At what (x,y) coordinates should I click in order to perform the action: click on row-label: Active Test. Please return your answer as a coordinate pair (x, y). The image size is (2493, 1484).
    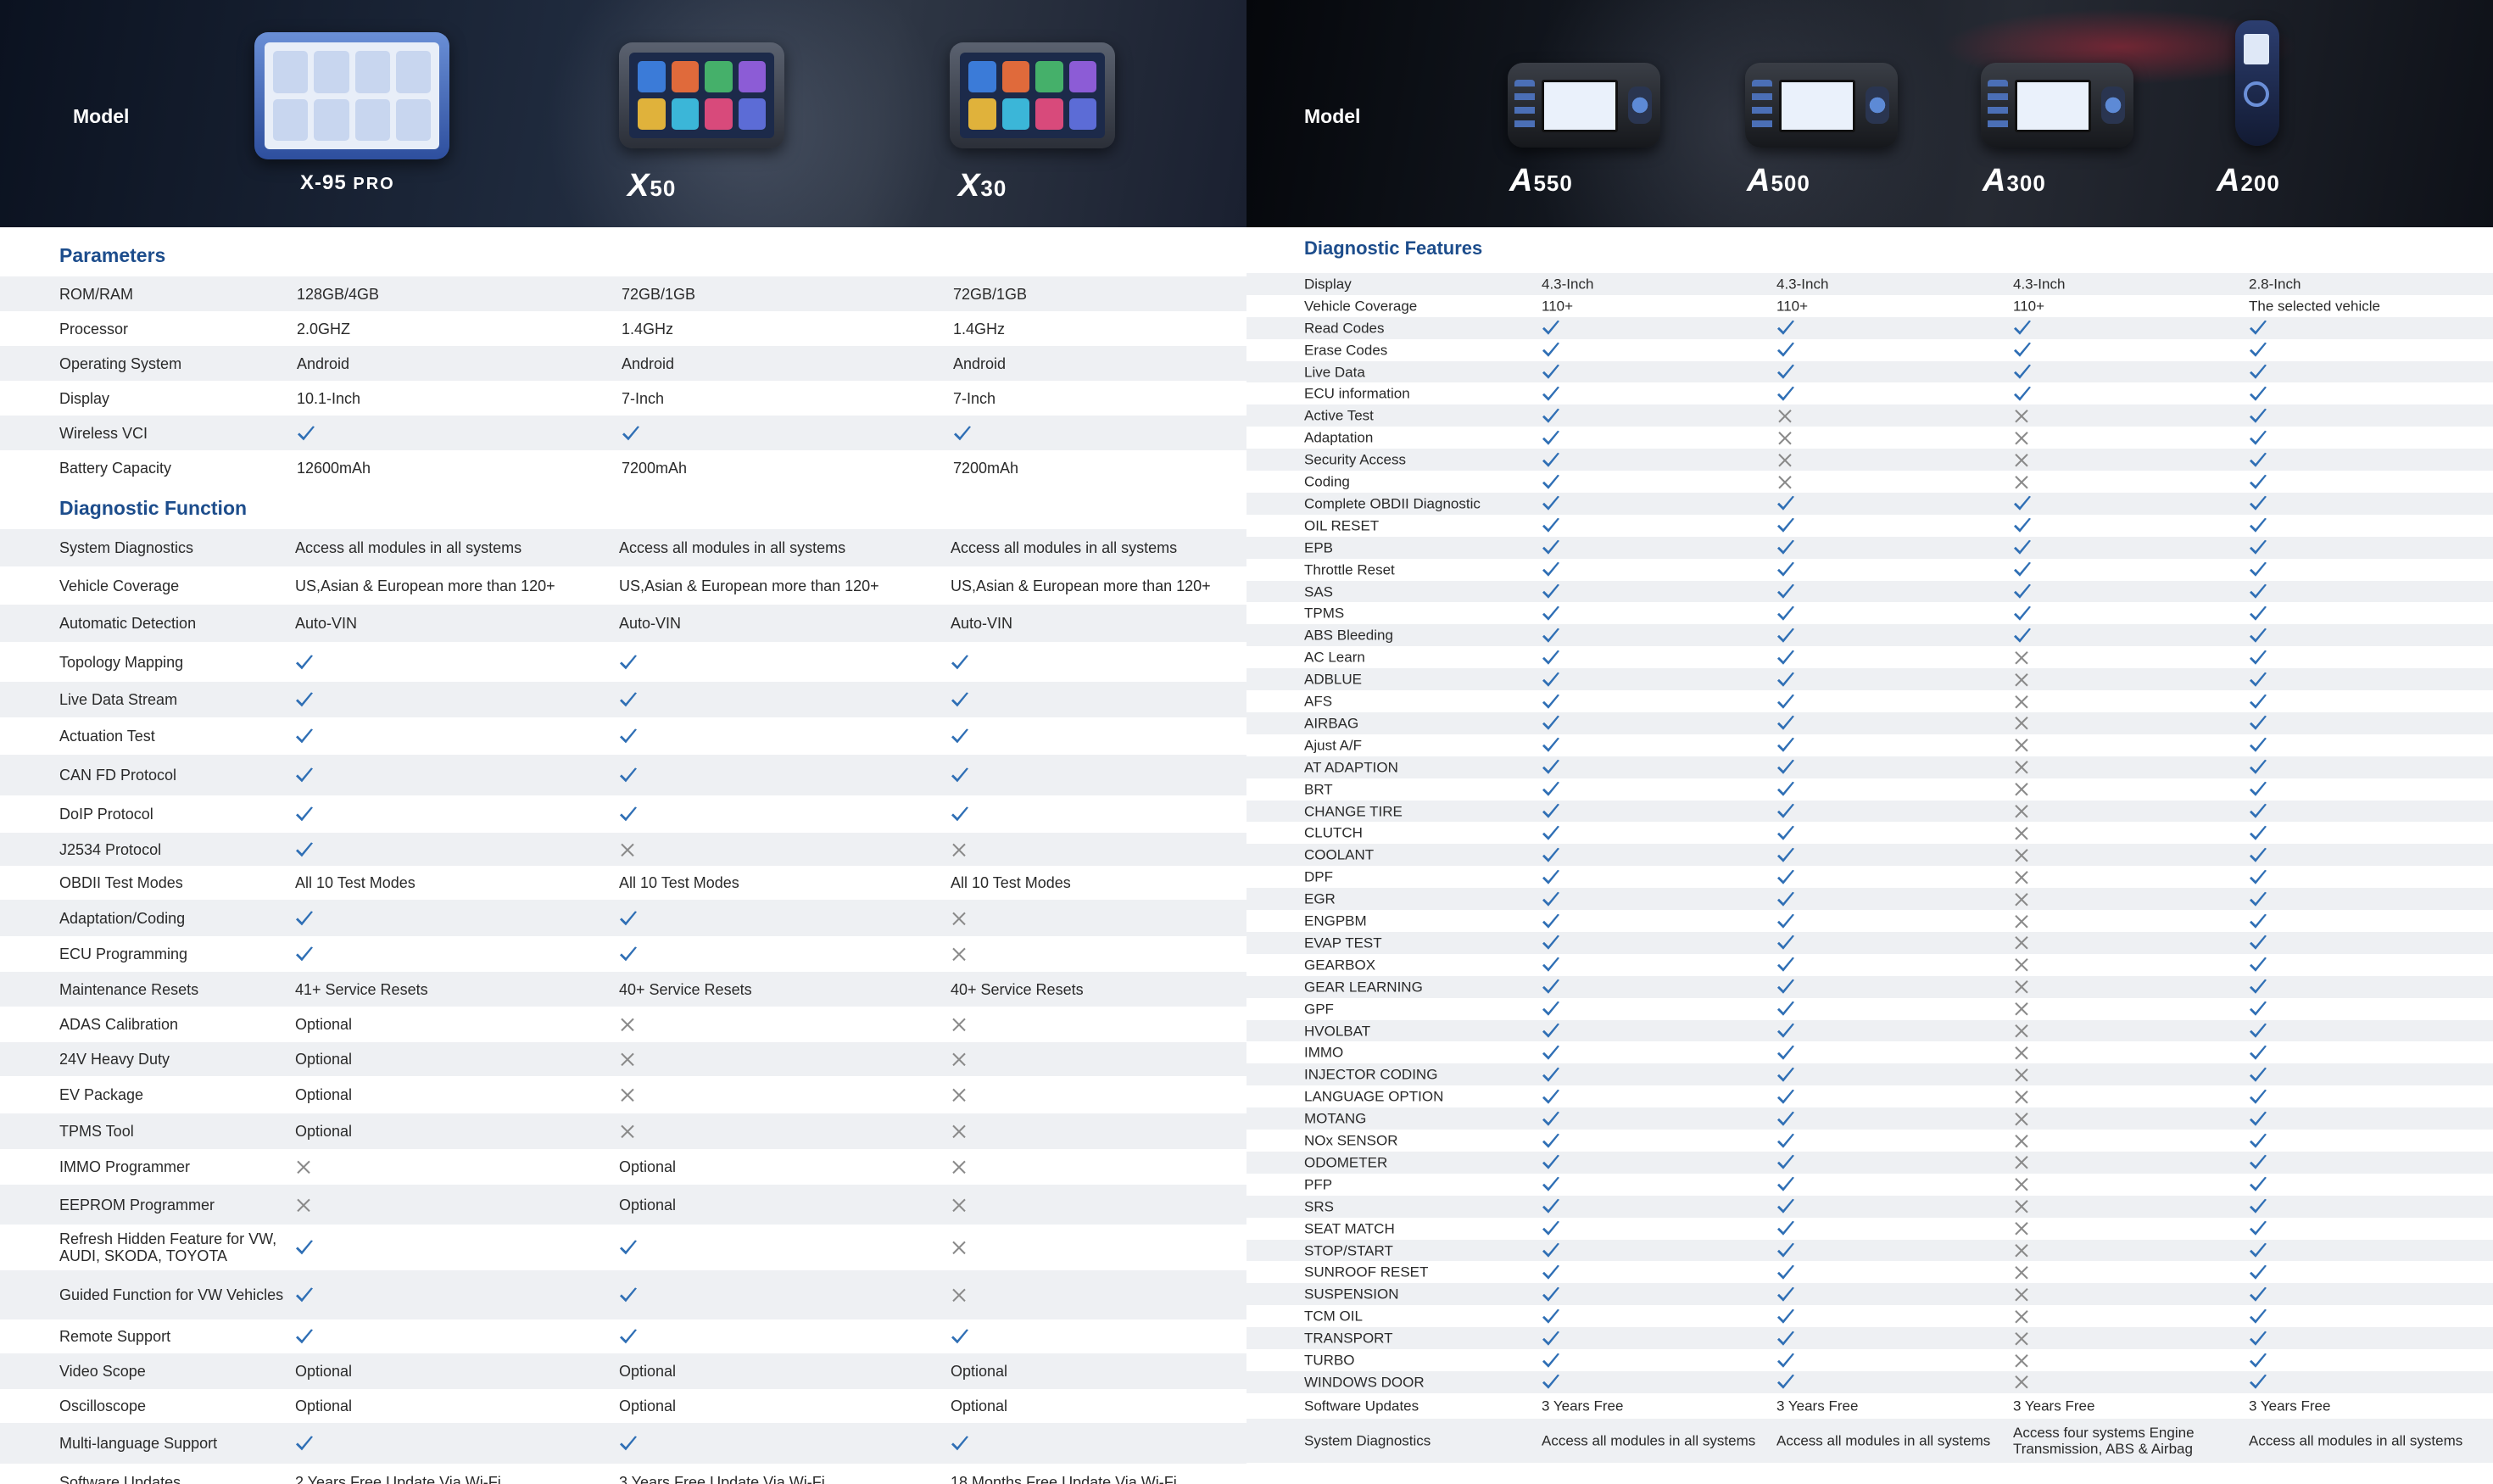
    Looking at the image, I should click on (1339, 415).